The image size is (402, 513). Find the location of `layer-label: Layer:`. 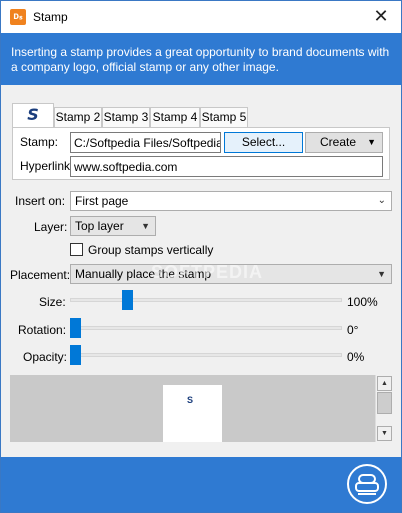

layer-label: Layer: is located at coordinates (51, 227).